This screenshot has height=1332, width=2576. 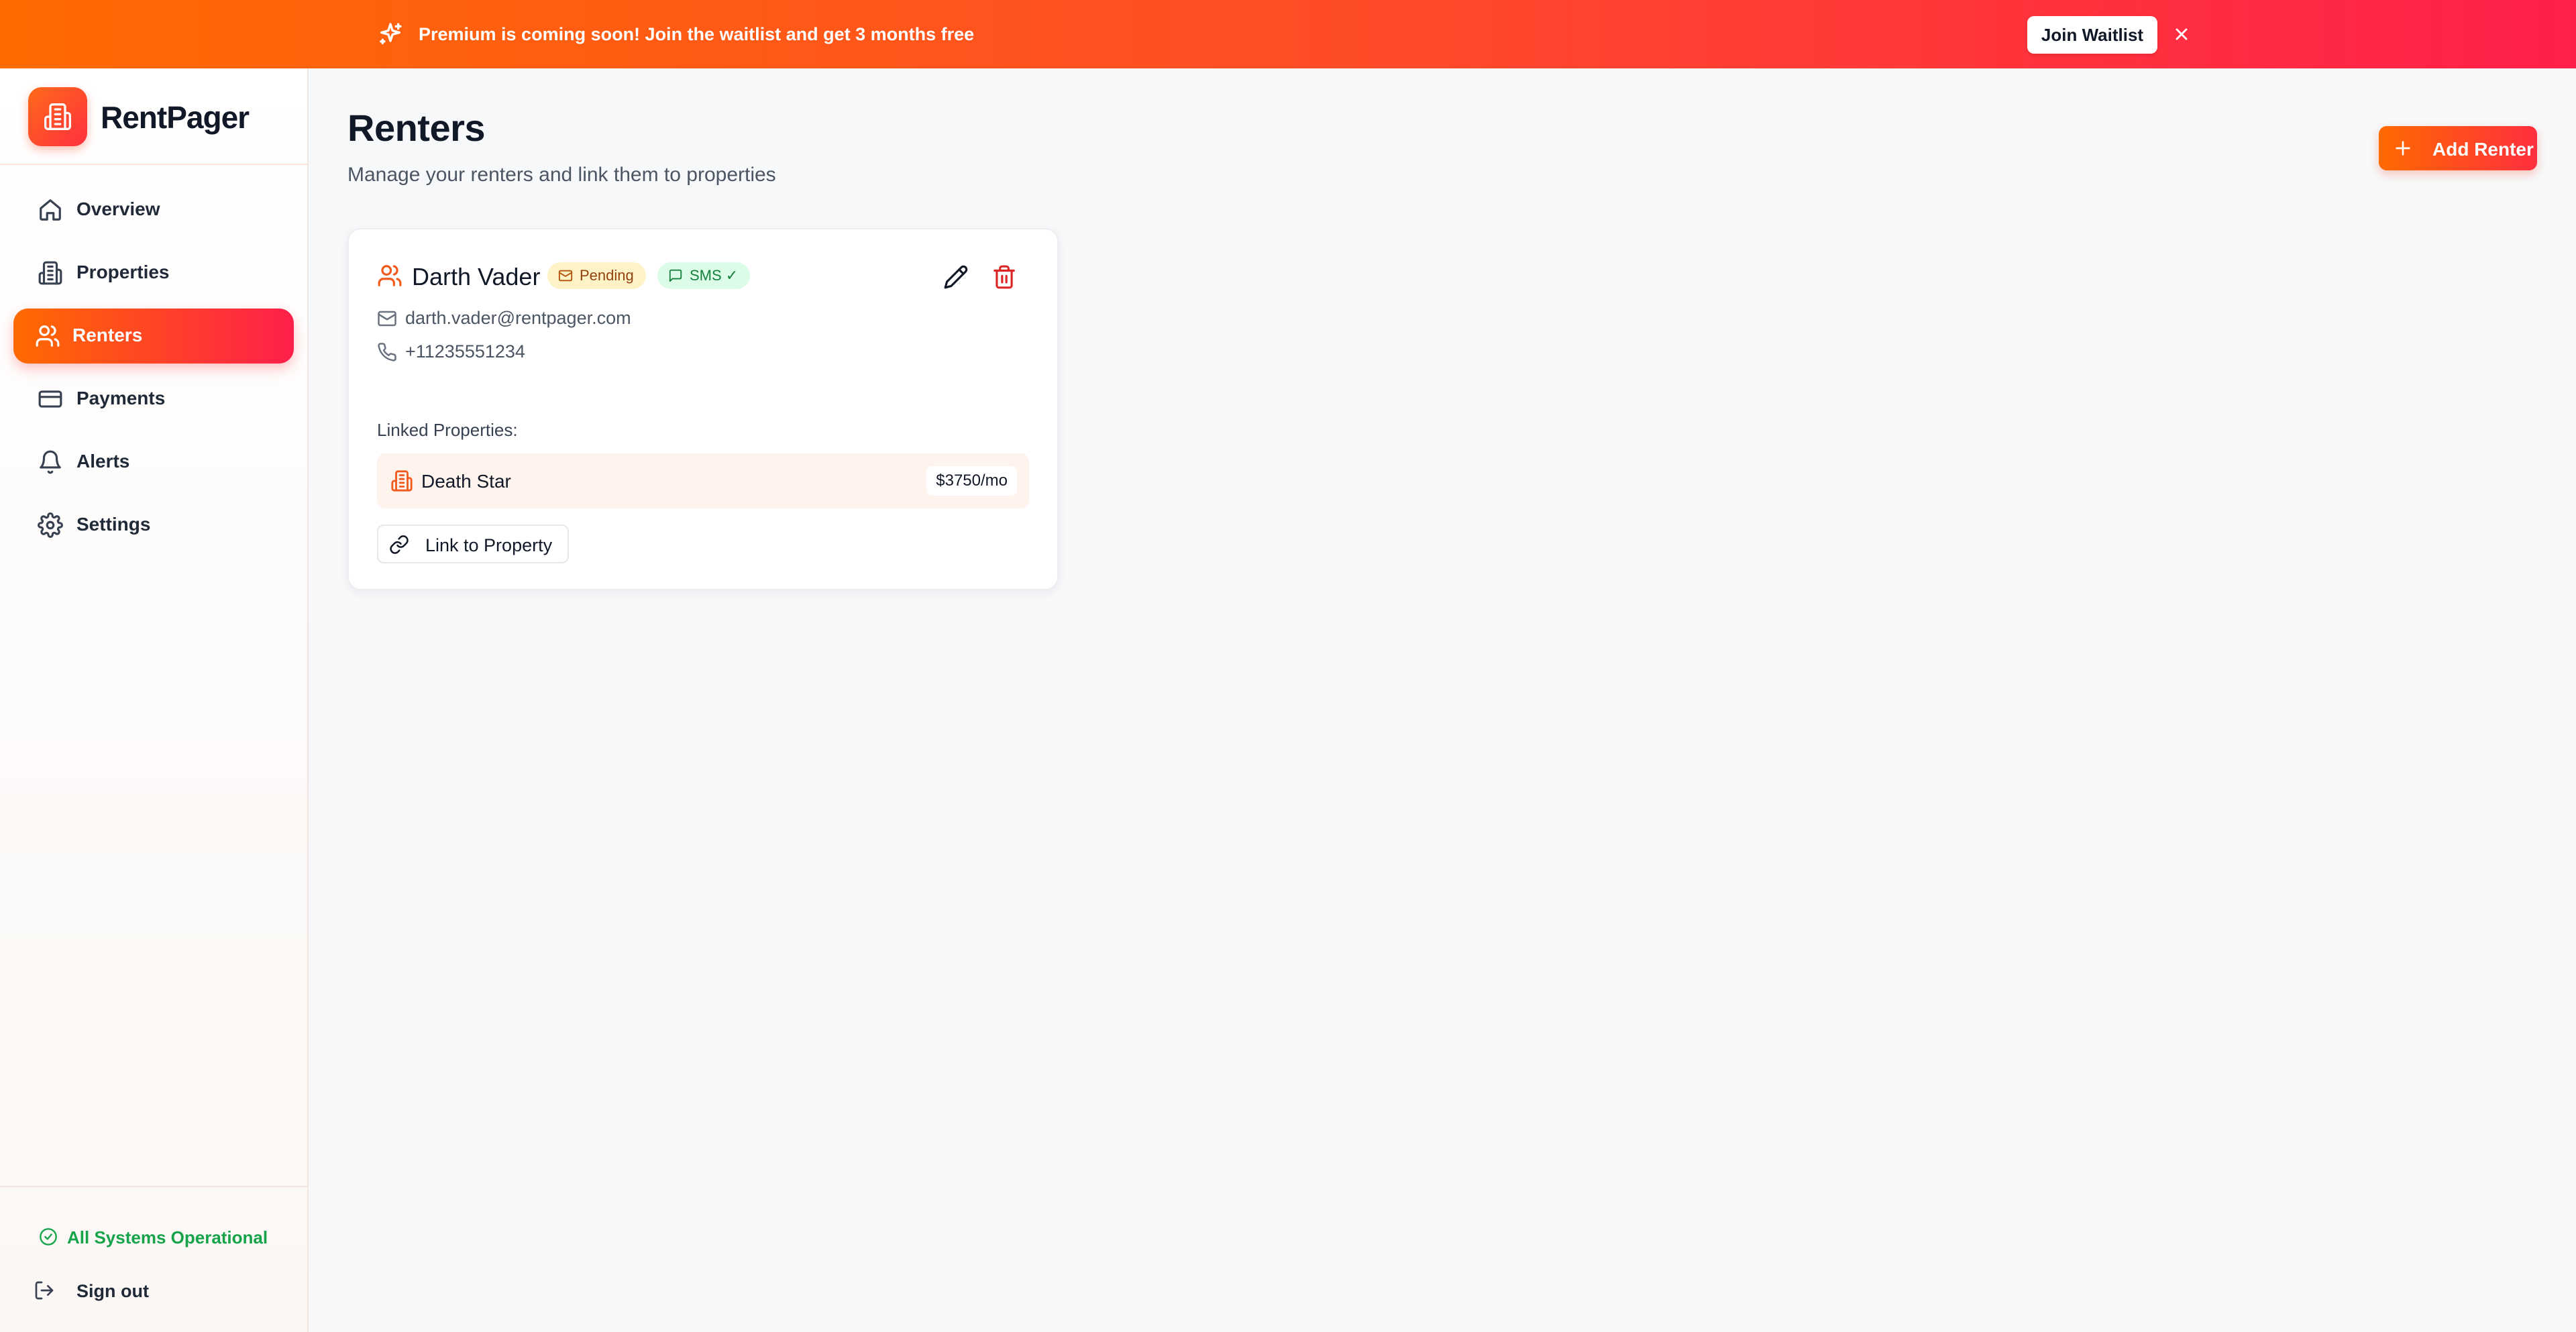 I want to click on sidebar-item-label: Properties, so click(x=123, y=272).